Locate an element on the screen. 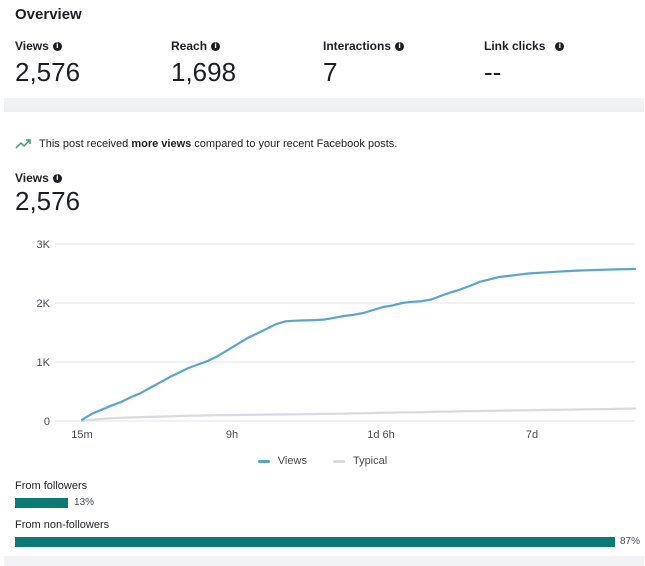 This screenshot has width=645, height=566. y-tick-label: 3K is located at coordinates (44, 245).